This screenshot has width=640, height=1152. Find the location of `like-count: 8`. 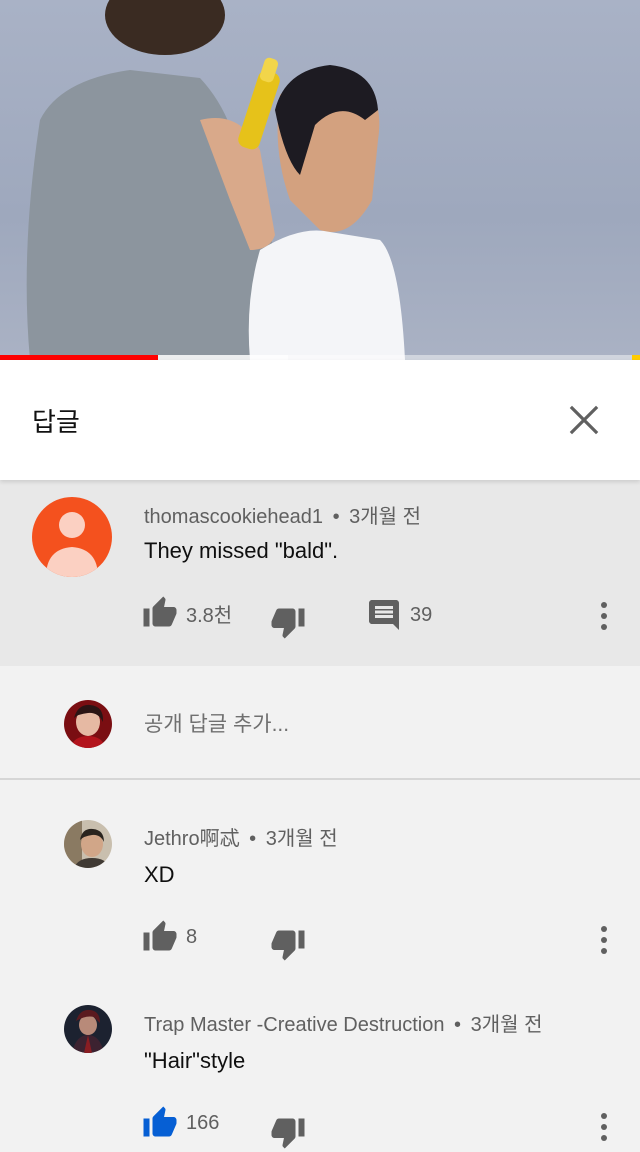

like-count: 8 is located at coordinates (192, 936).